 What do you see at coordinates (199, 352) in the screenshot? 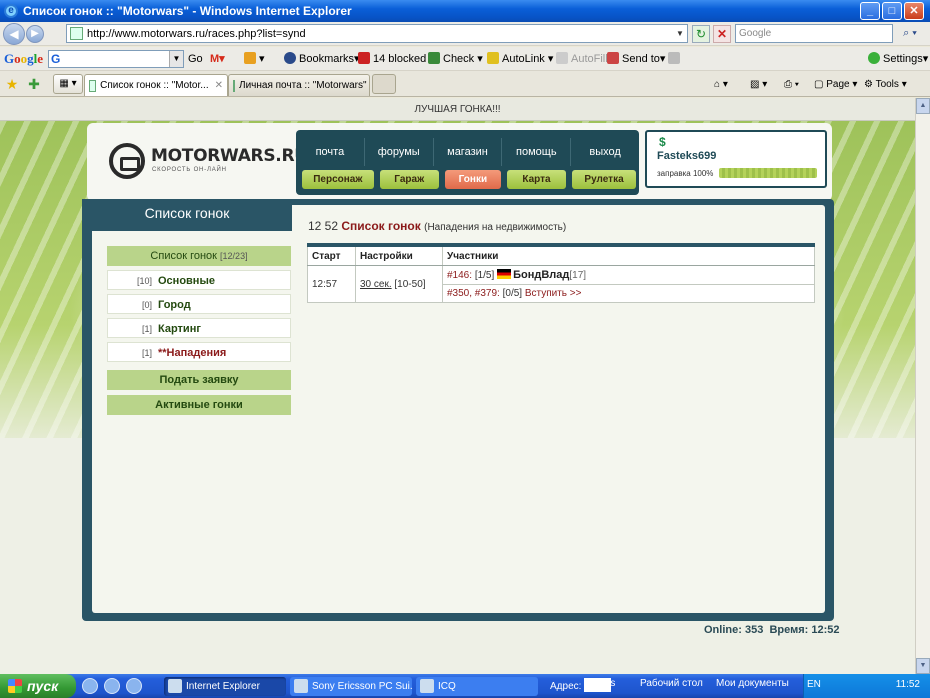
I see `menu-item-attacks: [1] **Нападения` at bounding box center [199, 352].